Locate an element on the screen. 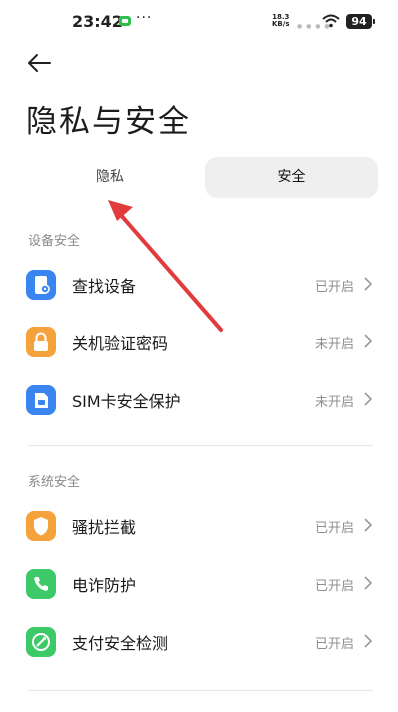 Image resolution: width=398 pixels, height=712 pixels. find-device-icon is located at coordinates (41, 285).